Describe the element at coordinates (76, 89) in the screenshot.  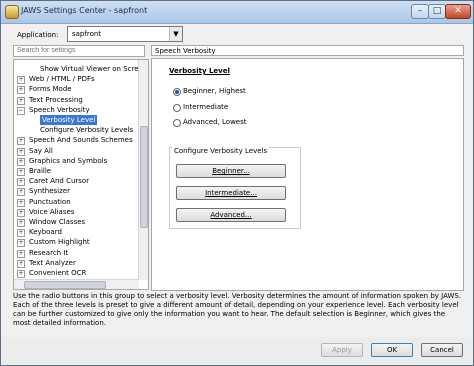
I see `tree-item: + Forms Mode` at that location.